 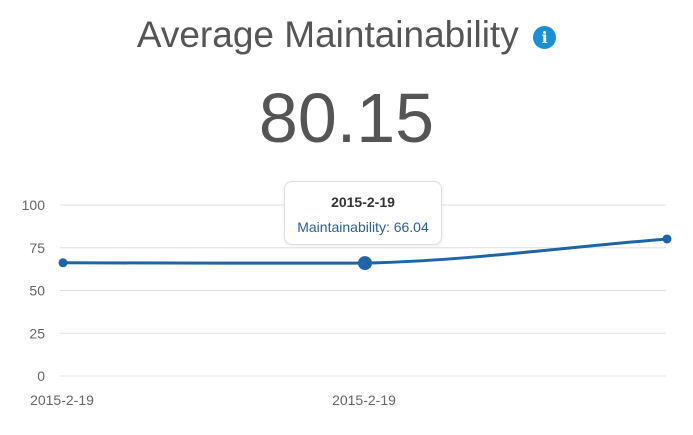 What do you see at coordinates (37, 333) in the screenshot?
I see `y-tick-label: 25` at bounding box center [37, 333].